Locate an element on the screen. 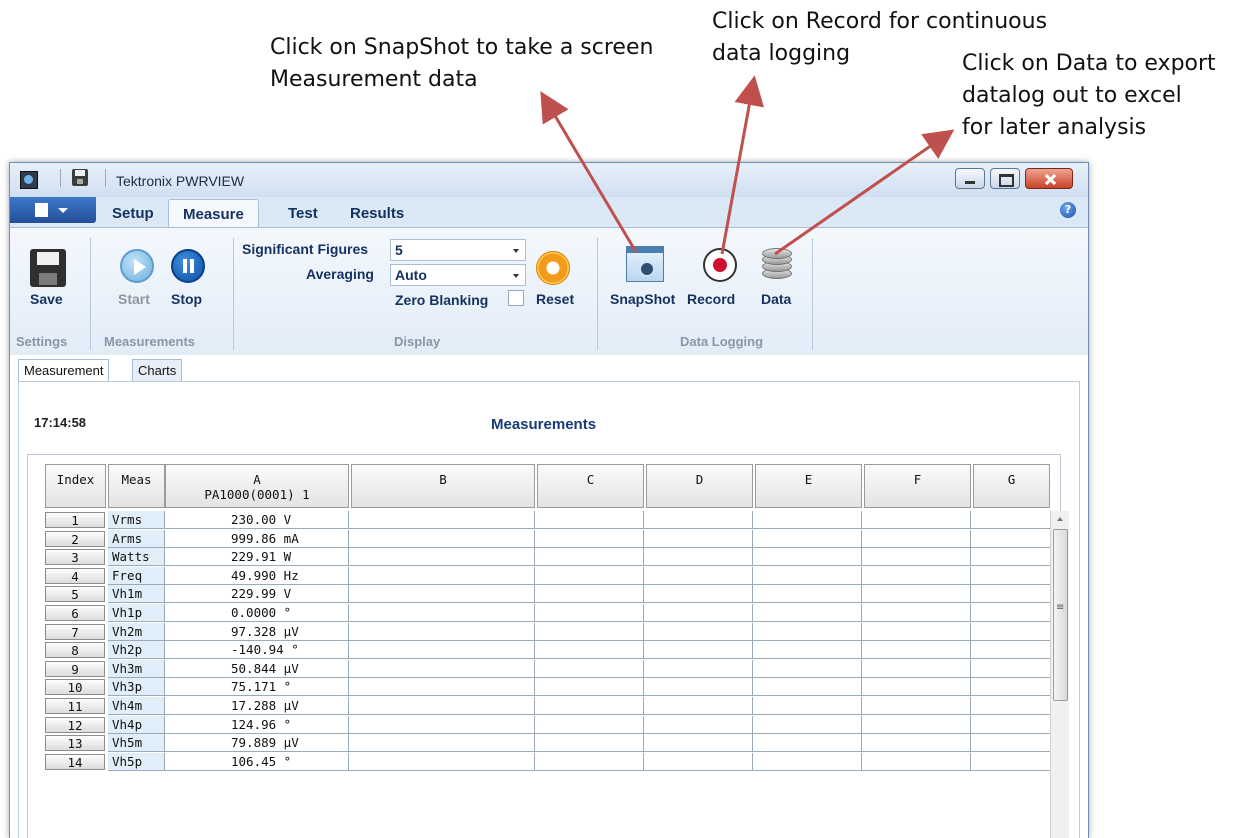 The width and height of the screenshot is (1258, 838). row-index-button: 1 is located at coordinates (75, 520).